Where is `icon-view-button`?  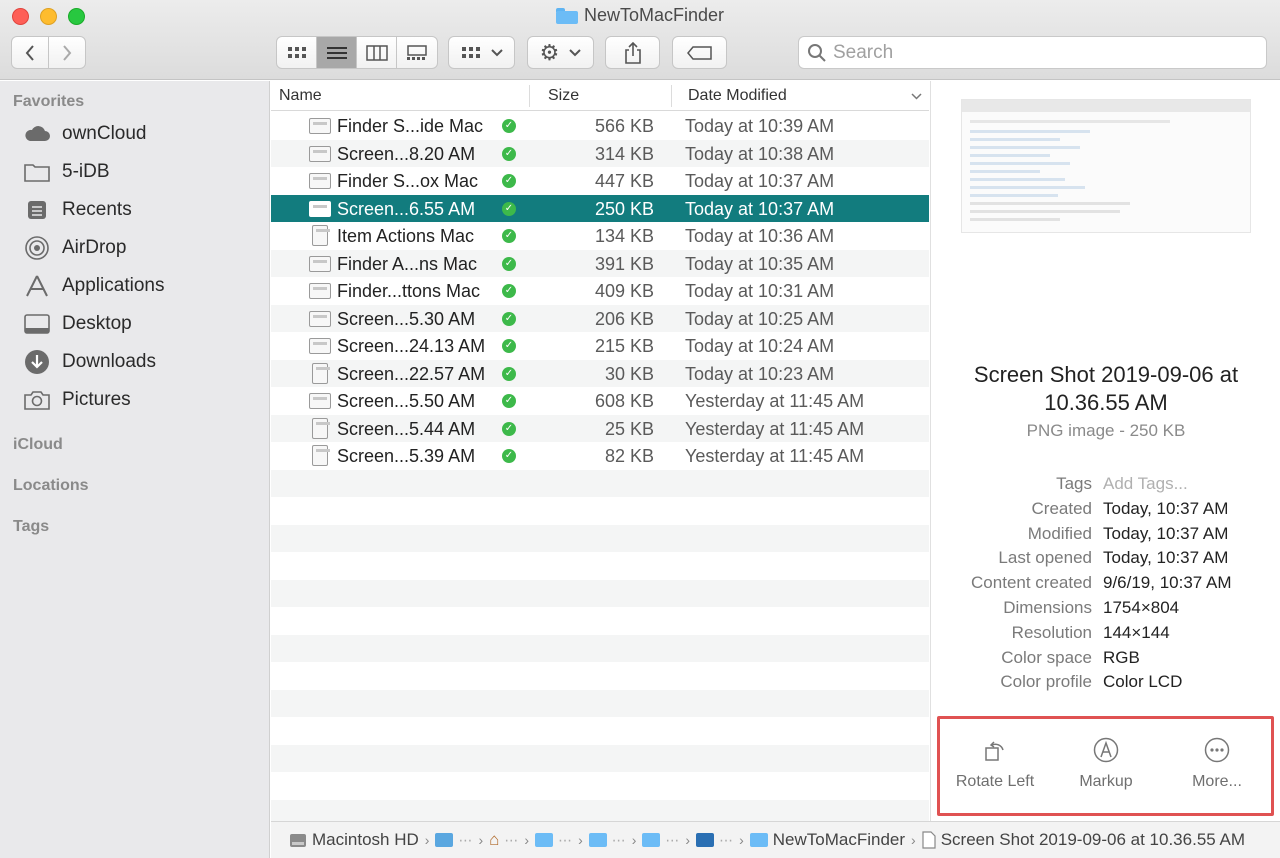
icon-view-button is located at coordinates (297, 52).